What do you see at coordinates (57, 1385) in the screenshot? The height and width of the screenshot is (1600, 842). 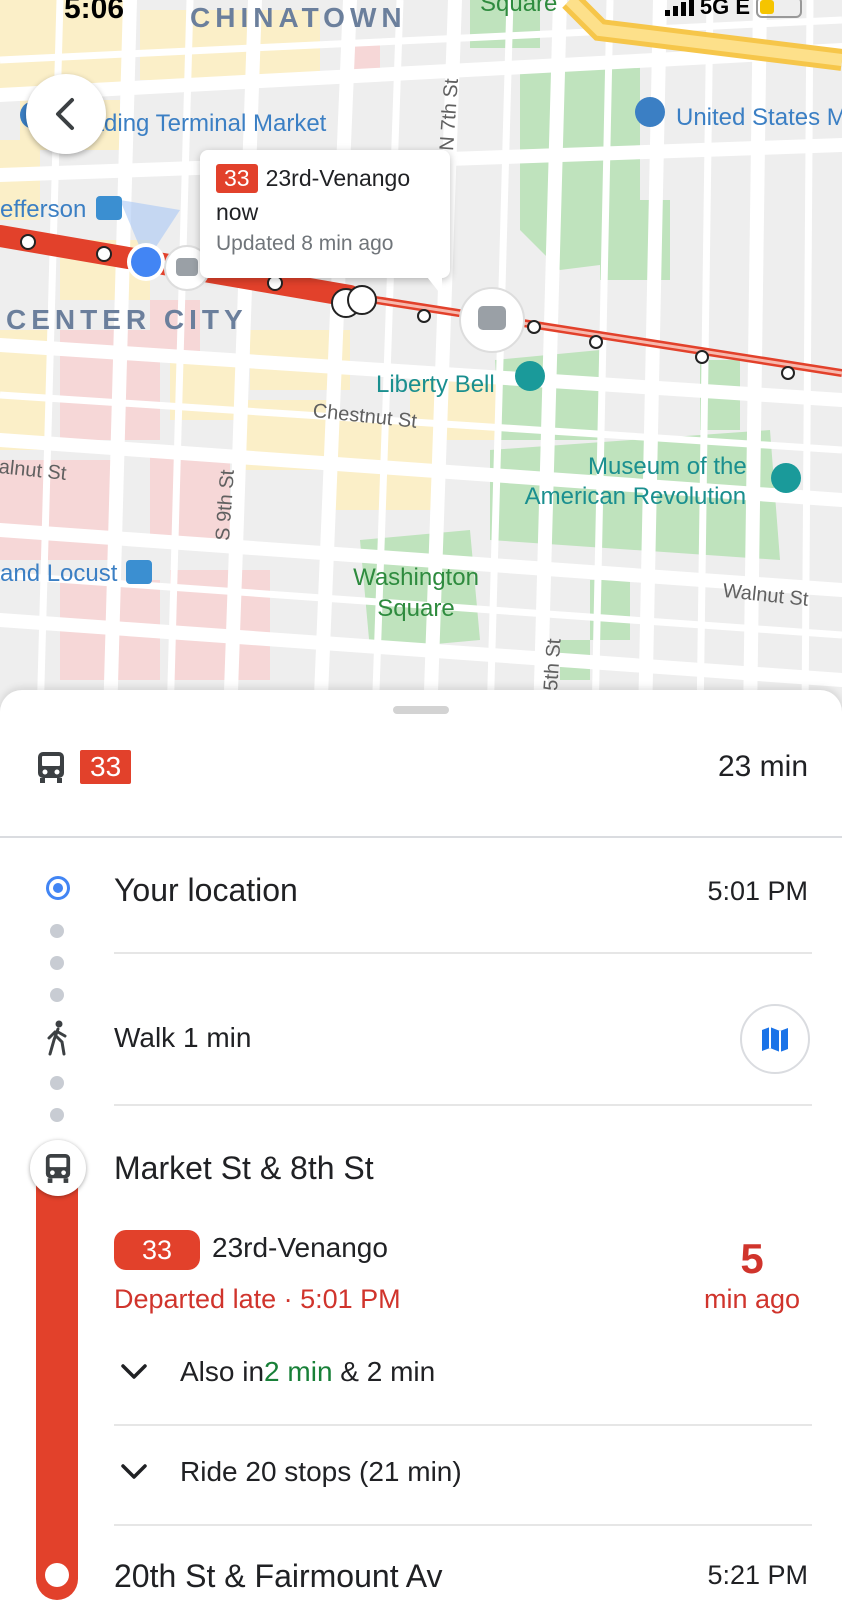 I see `transit-route-line` at bounding box center [57, 1385].